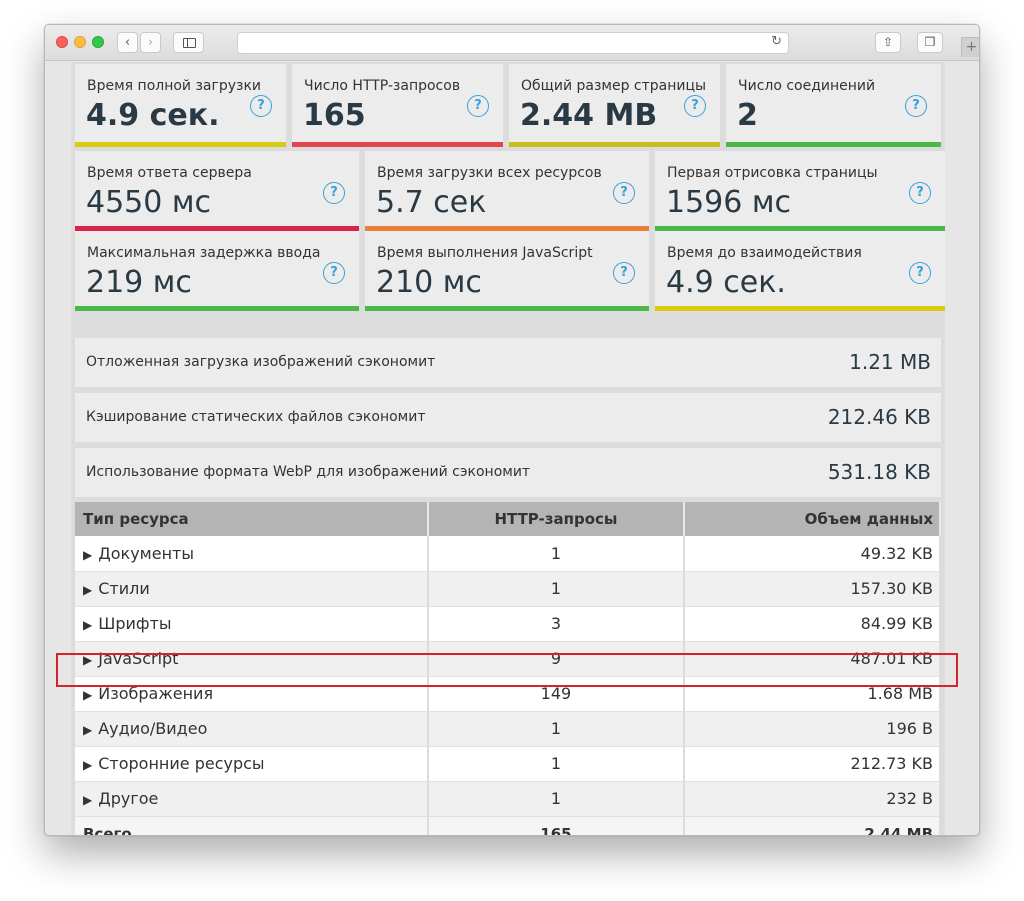 Image resolution: width=1024 pixels, height=901 pixels. Describe the element at coordinates (62, 42) in the screenshot. I see `close-window-button` at that location.